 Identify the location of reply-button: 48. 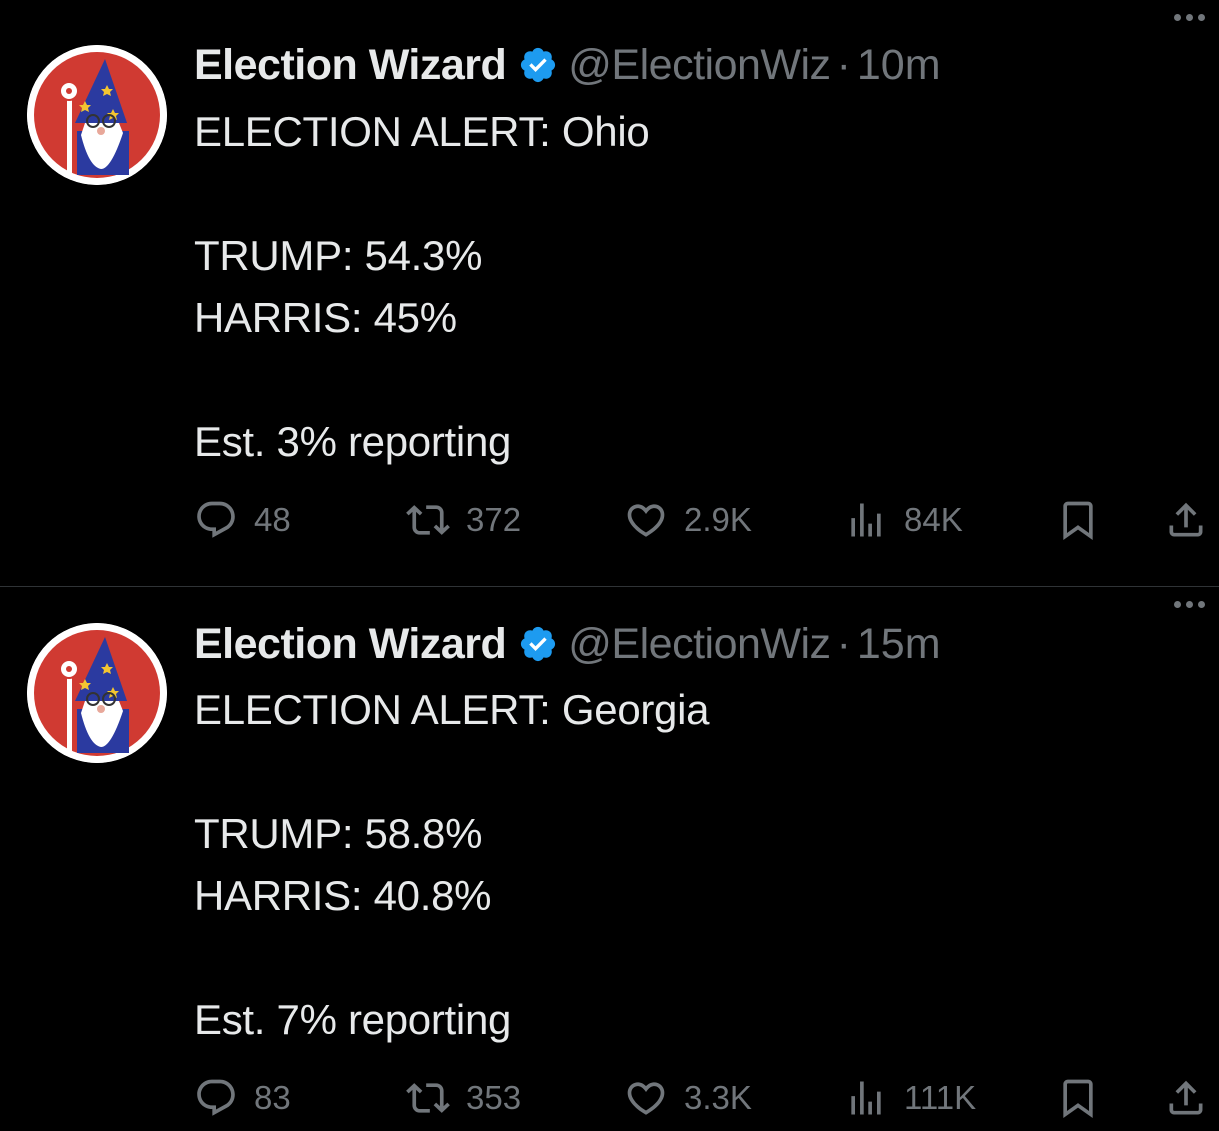
(242, 520).